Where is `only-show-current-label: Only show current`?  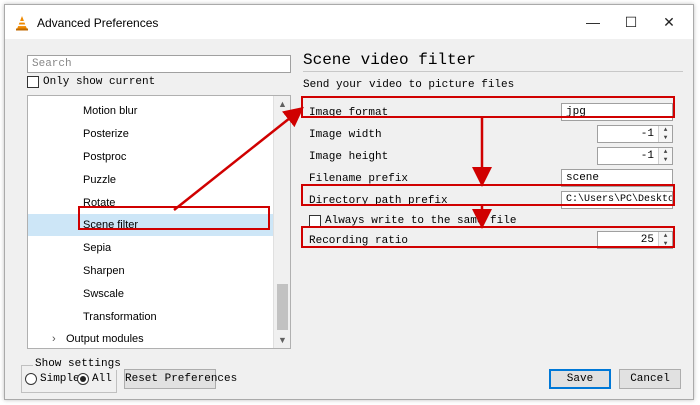 only-show-current-label: Only show current is located at coordinates (99, 82).